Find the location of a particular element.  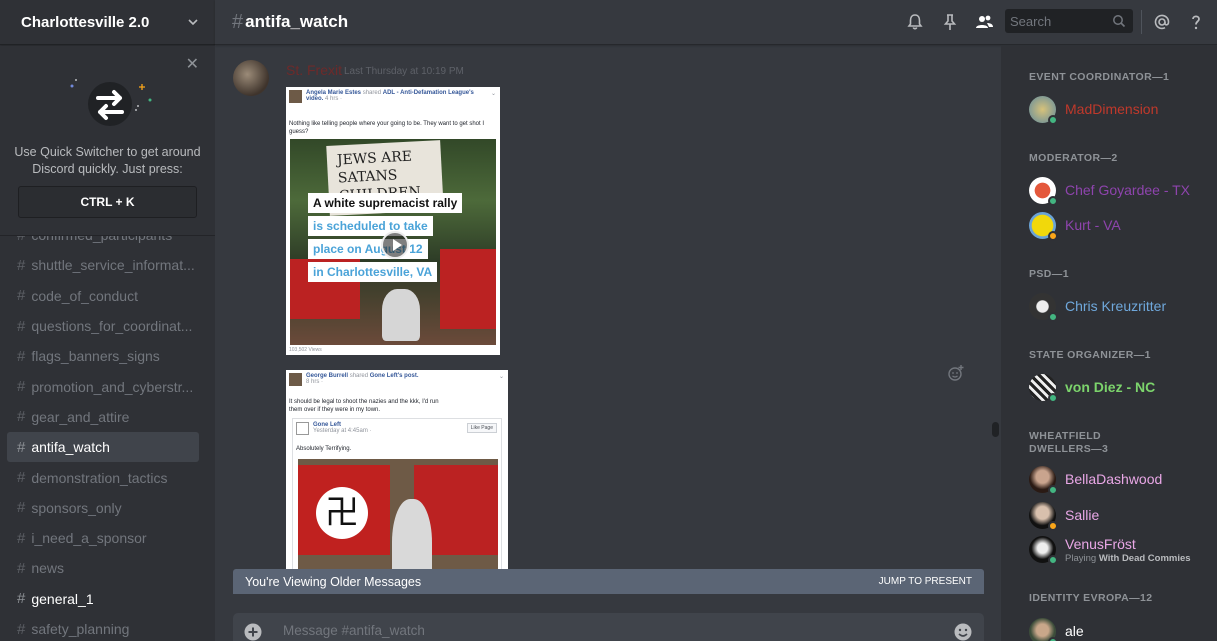

chevron-down-icon is located at coordinates (193, 22).